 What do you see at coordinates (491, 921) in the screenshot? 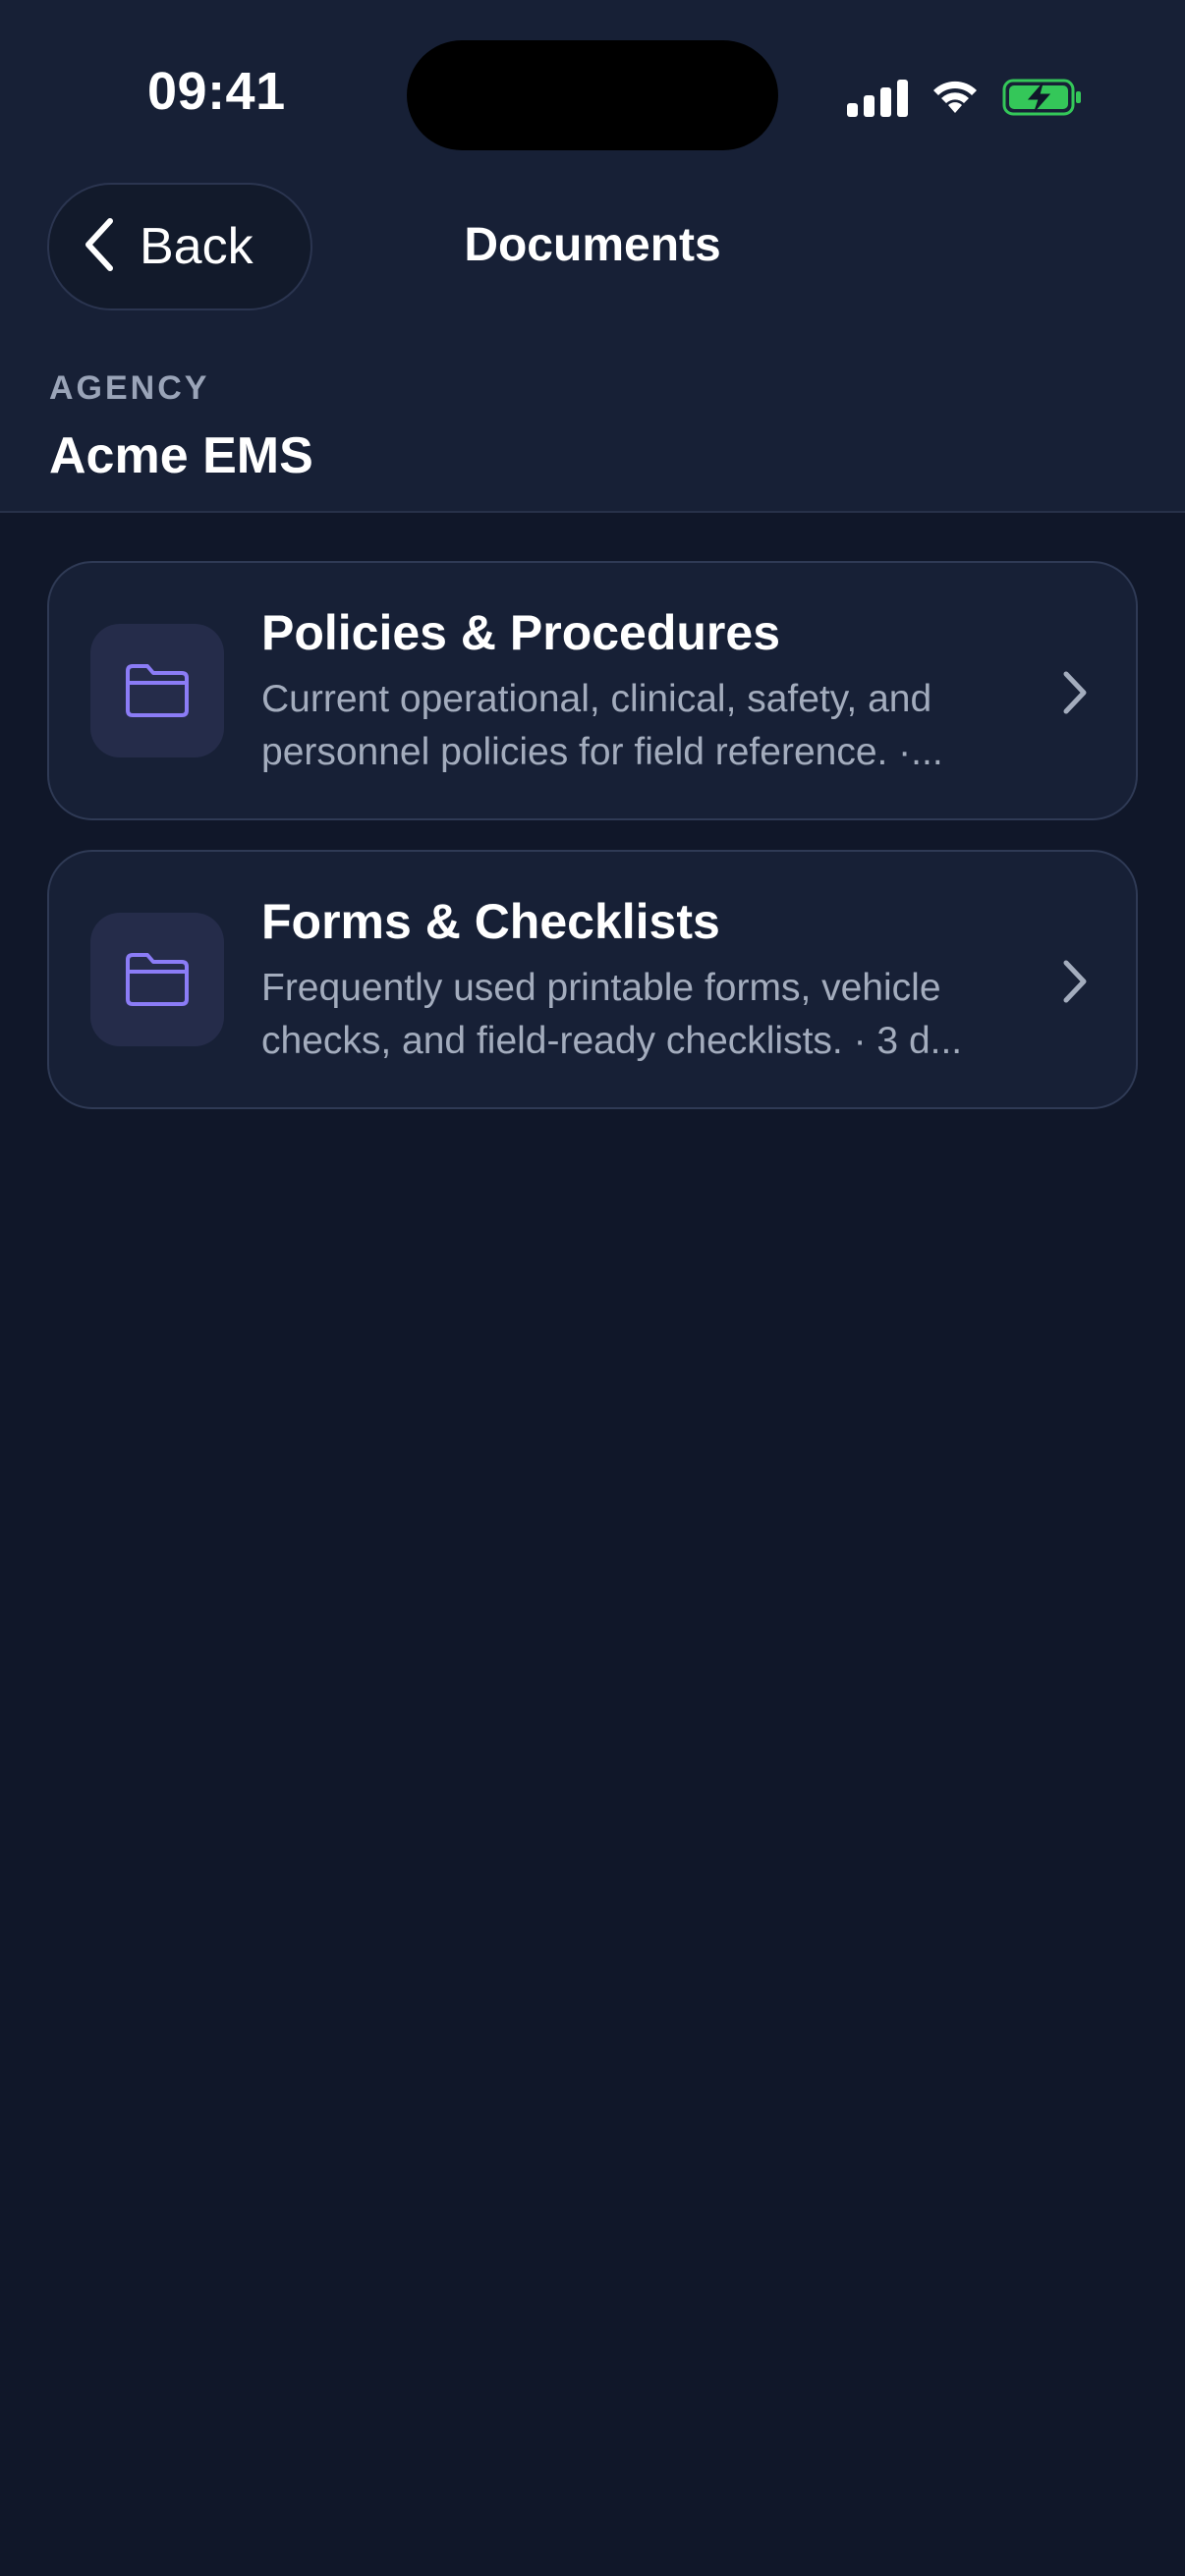
I see `folder-title: Forms & Checklists` at bounding box center [491, 921].